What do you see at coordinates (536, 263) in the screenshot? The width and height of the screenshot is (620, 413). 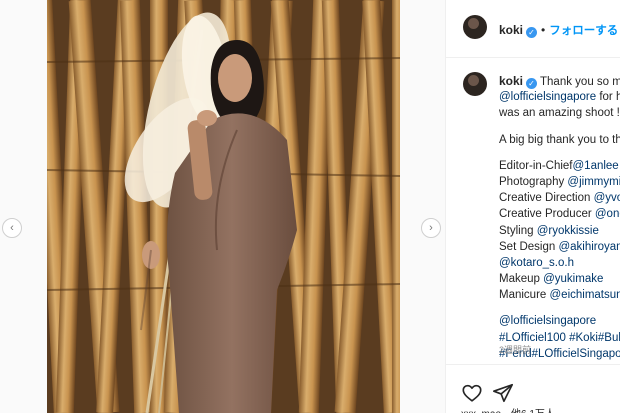 I see `mention-link: @kotaro_s.o.h` at bounding box center [536, 263].